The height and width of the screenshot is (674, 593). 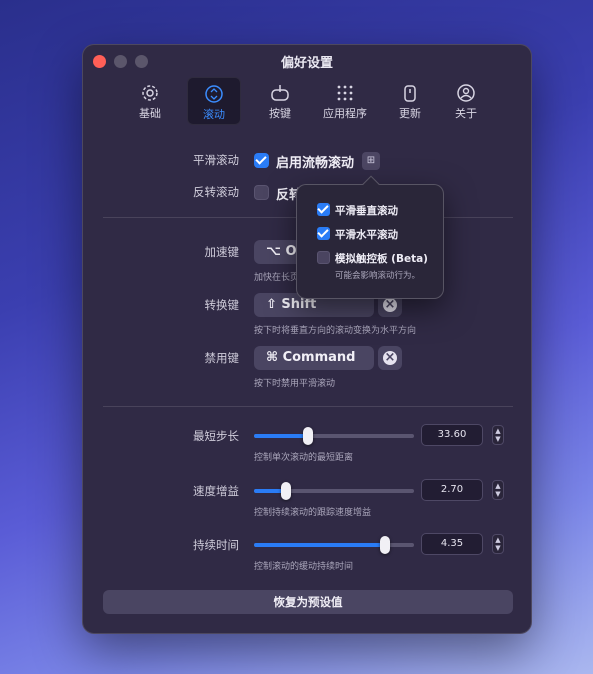 I want to click on duration-slider, so click(x=334, y=545).